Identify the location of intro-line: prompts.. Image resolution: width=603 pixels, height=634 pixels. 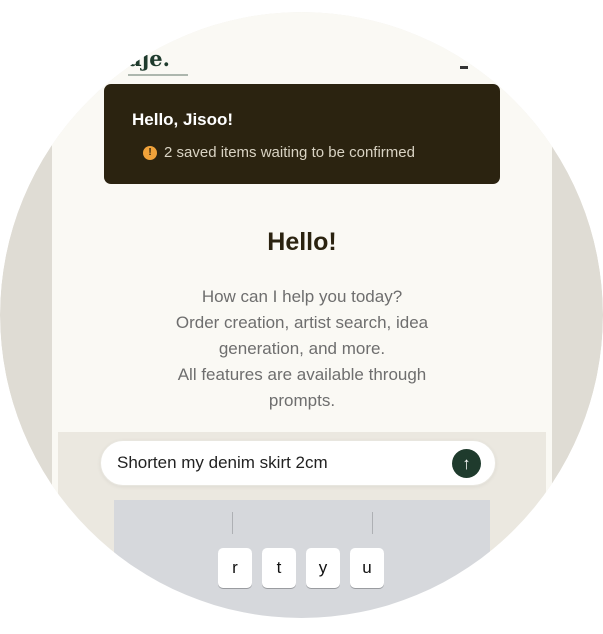
(302, 400).